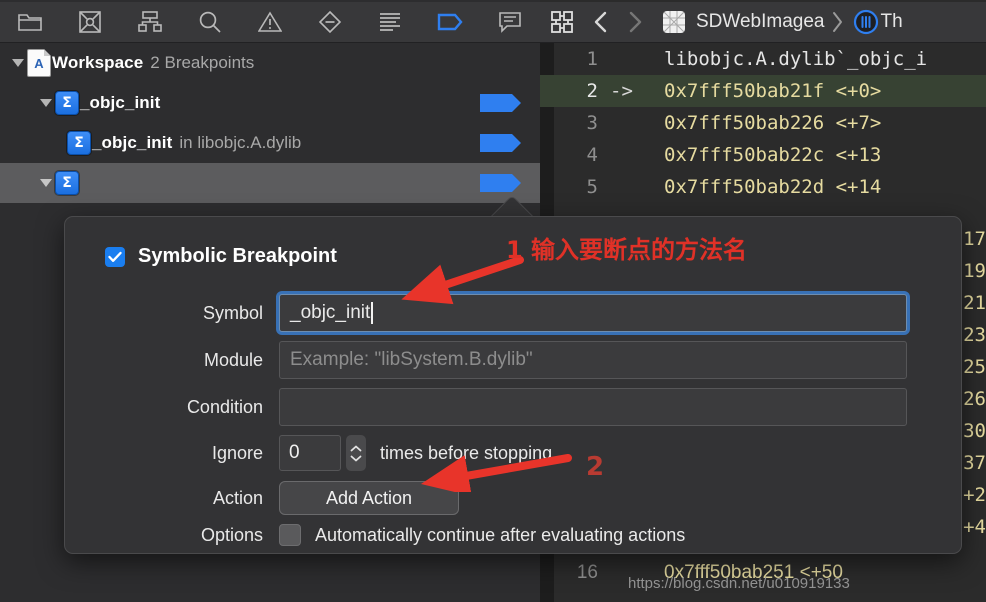  I want to click on breakpoint-row-objc-init-libobjc: Σ _objc_init in libobjc.A.dylib, so click(270, 143).